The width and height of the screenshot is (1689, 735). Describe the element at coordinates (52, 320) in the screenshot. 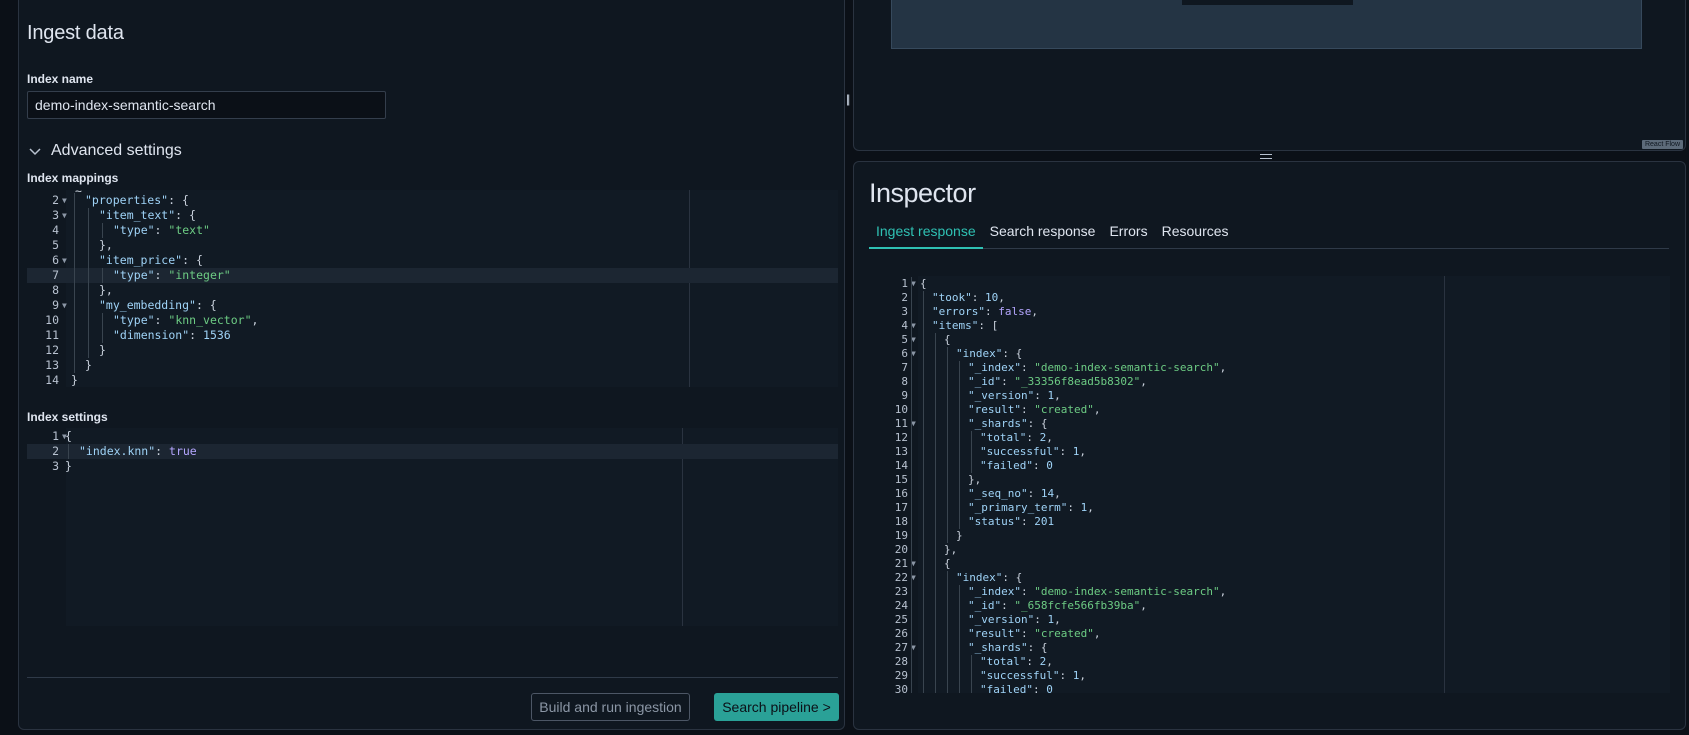

I see `line-number: 10` at that location.